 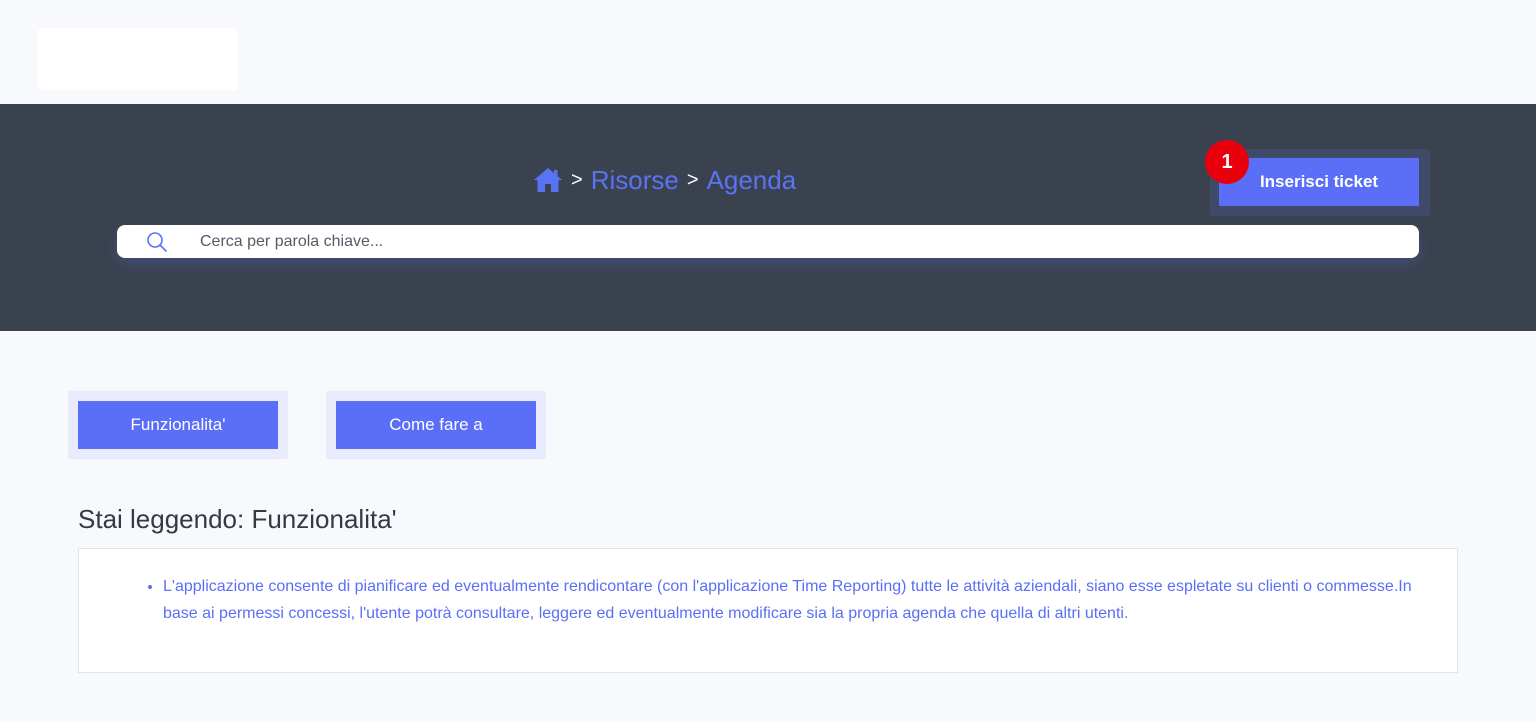 I want to click on breadcrumb: > Risorse > Agenda, so click(x=664, y=180).